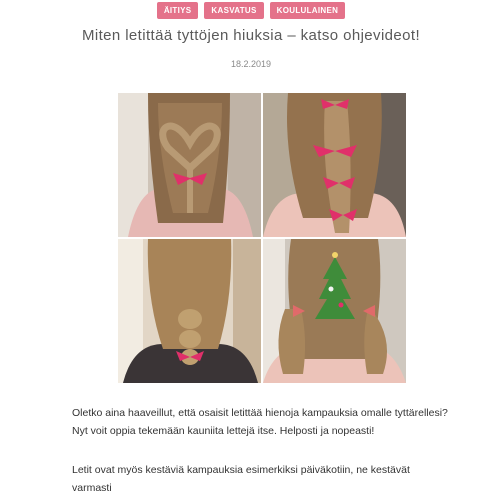  I want to click on heart-braid-photo, so click(189, 165).